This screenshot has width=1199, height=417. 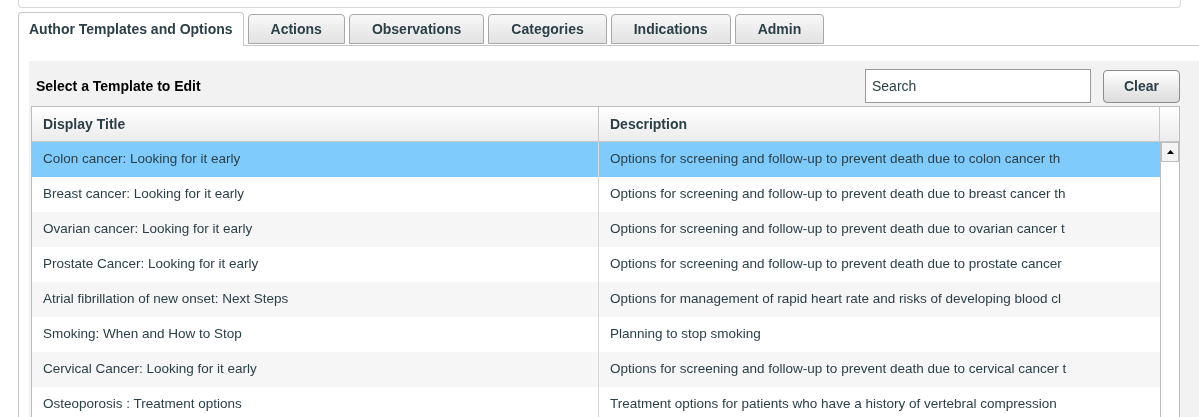 I want to click on tab: Admin, so click(x=779, y=29).